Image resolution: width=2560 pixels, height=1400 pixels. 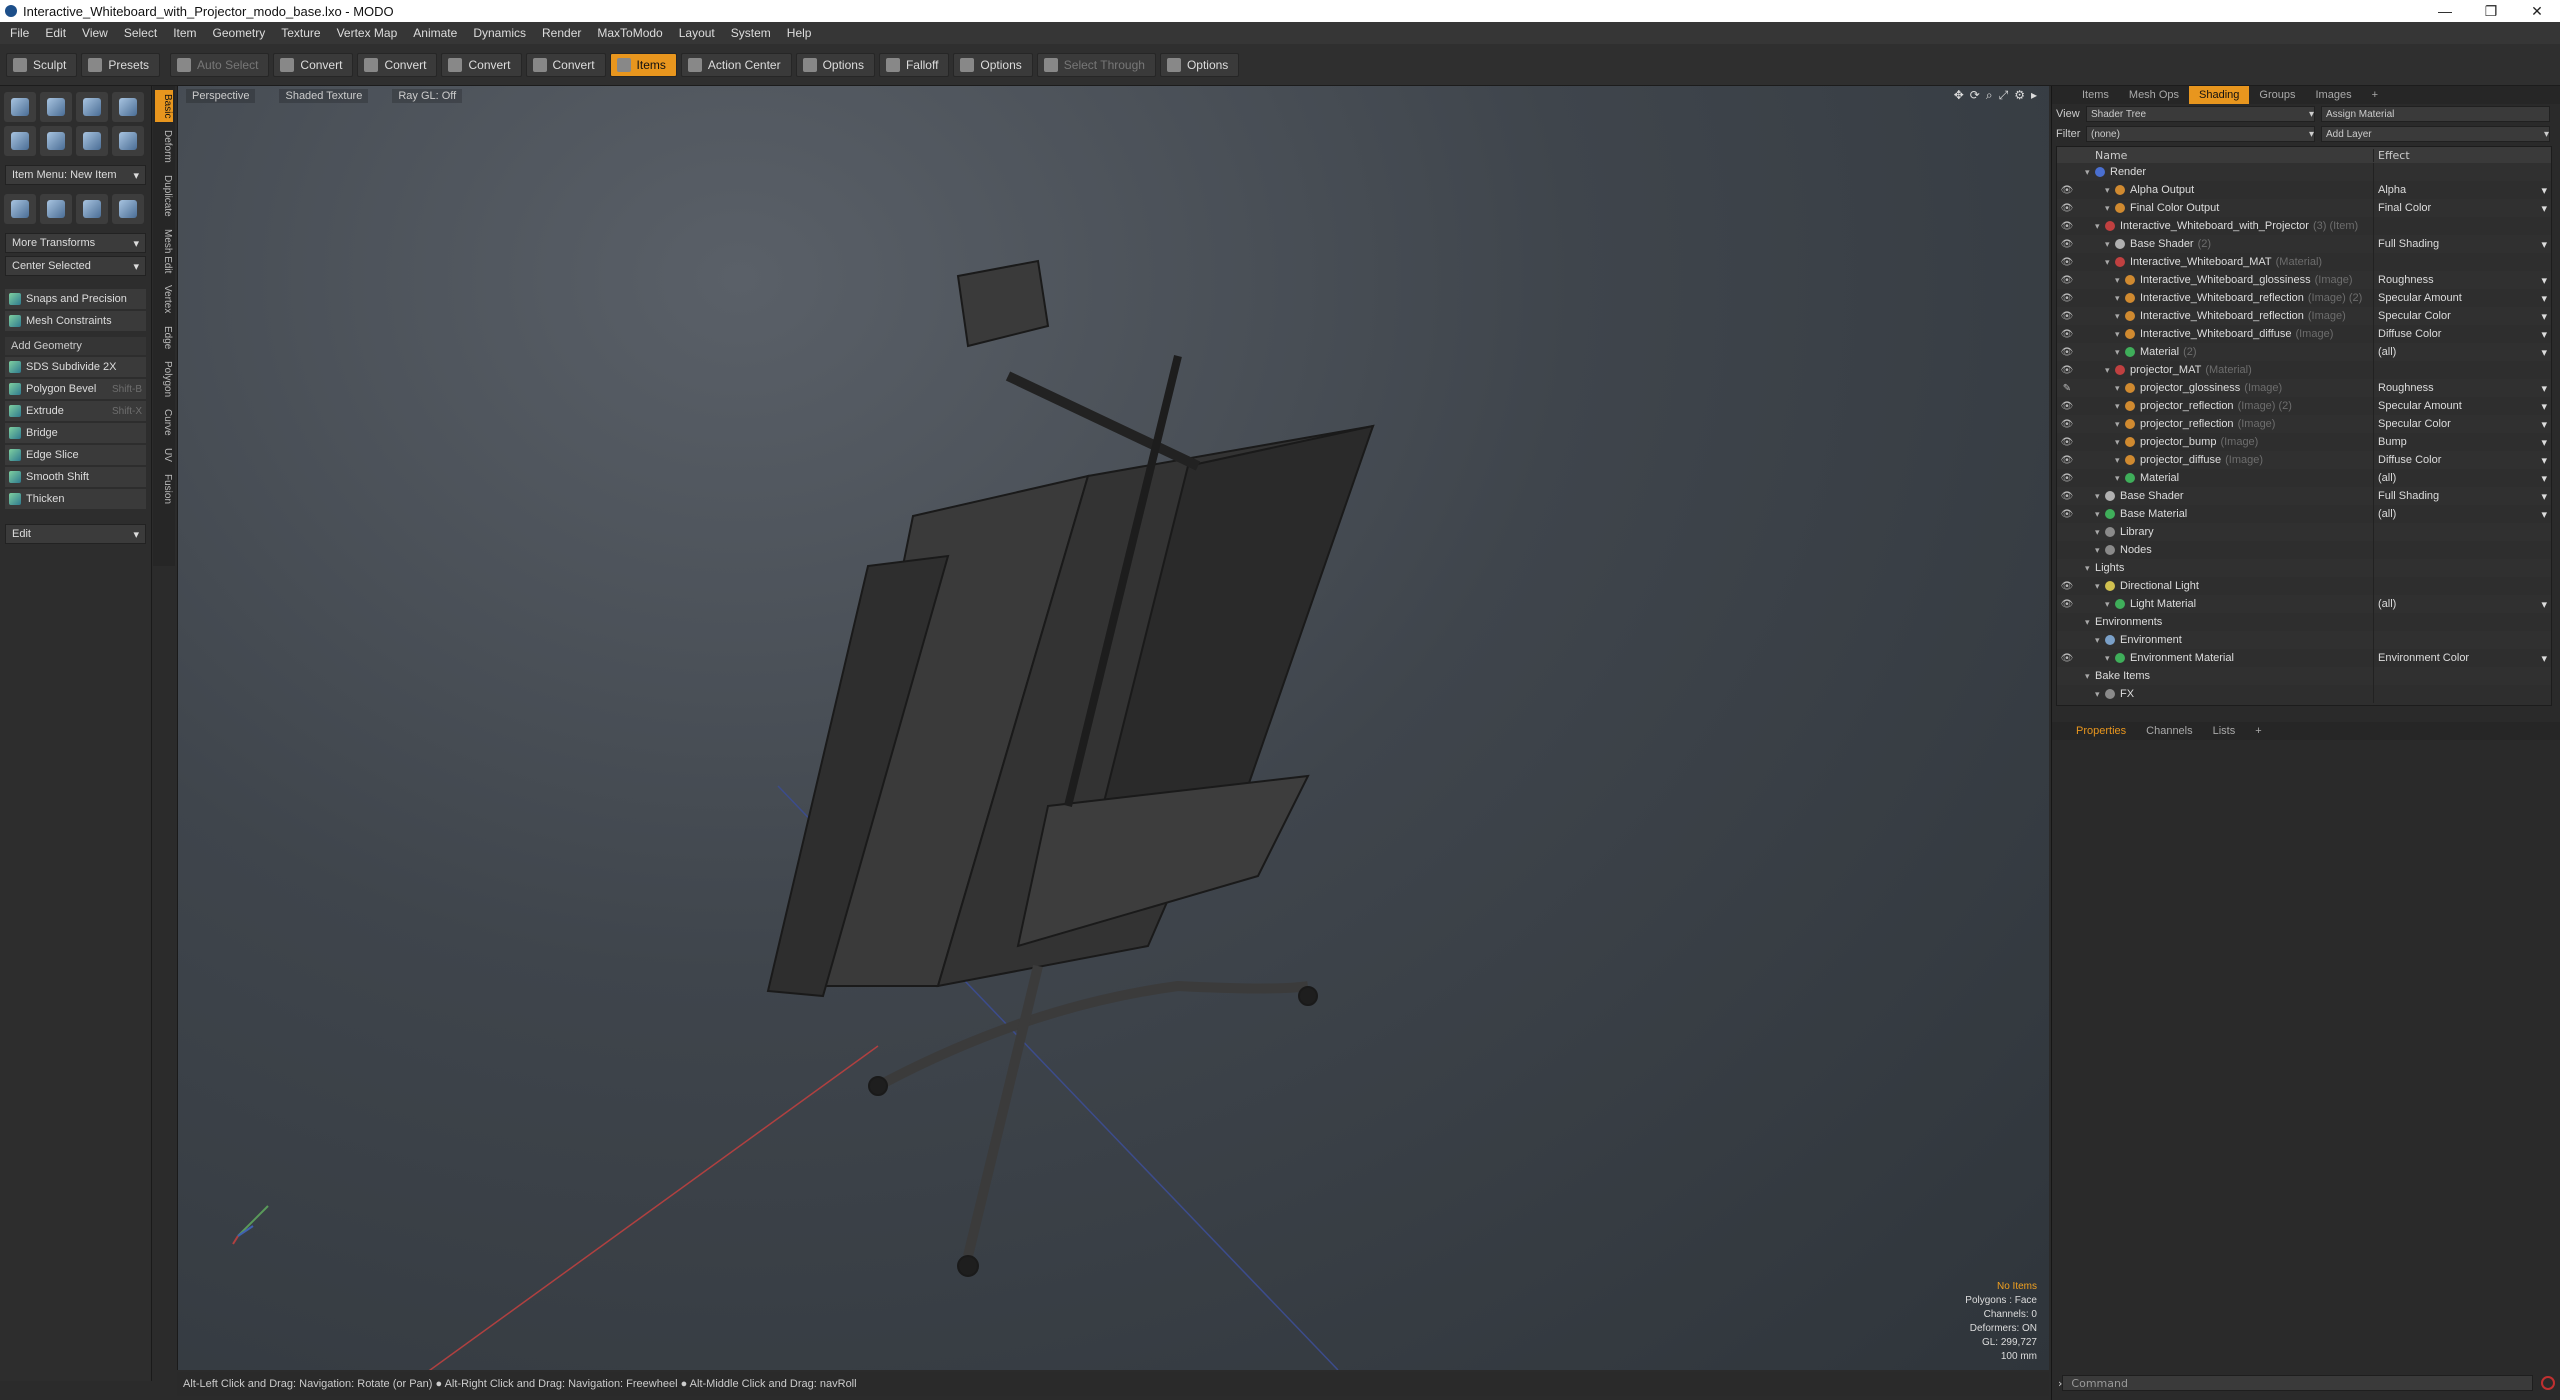 What do you see at coordinates (2304, 550) in the screenshot?
I see `tree-row: ▾ Nodes` at bounding box center [2304, 550].